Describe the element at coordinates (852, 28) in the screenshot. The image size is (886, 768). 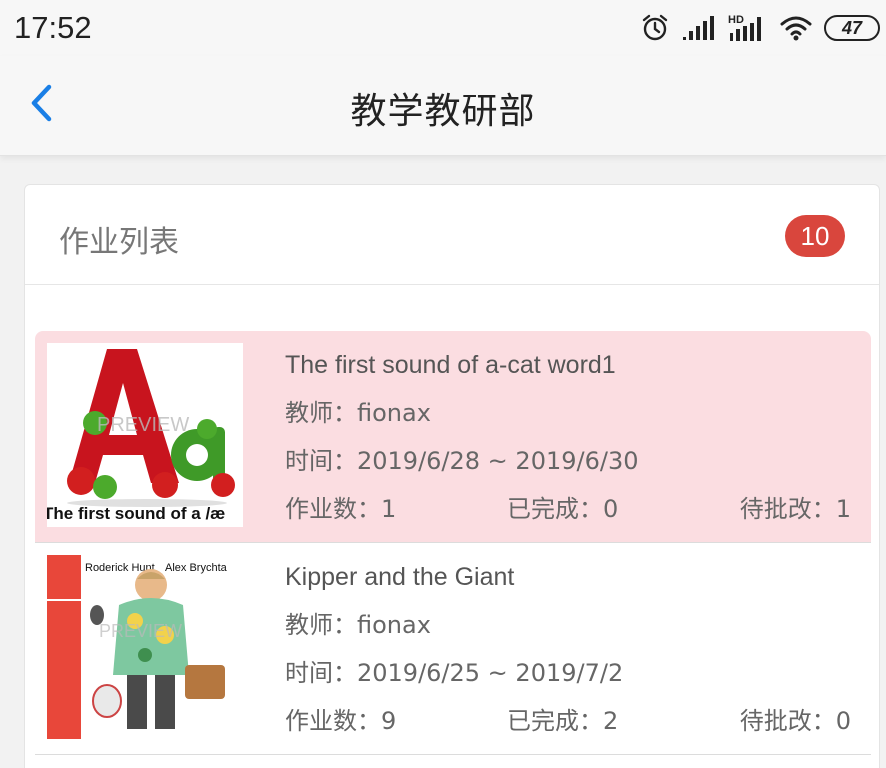
I see `battery-icon: 47` at that location.